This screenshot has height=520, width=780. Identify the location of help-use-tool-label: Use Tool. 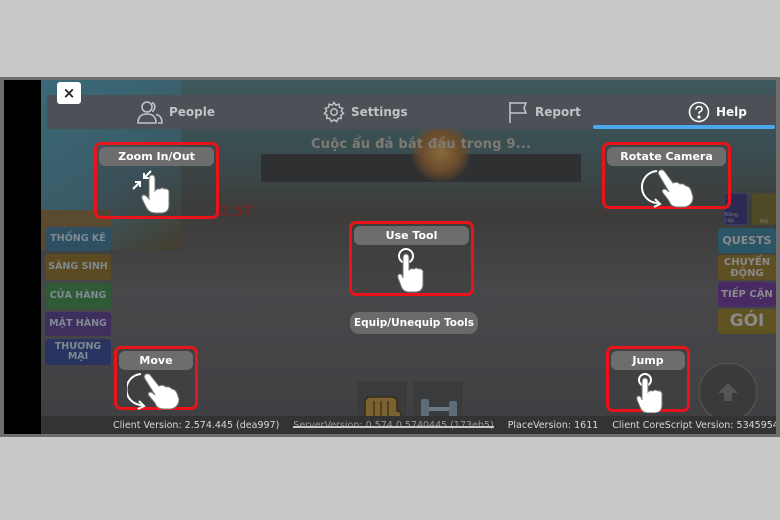
(411, 235).